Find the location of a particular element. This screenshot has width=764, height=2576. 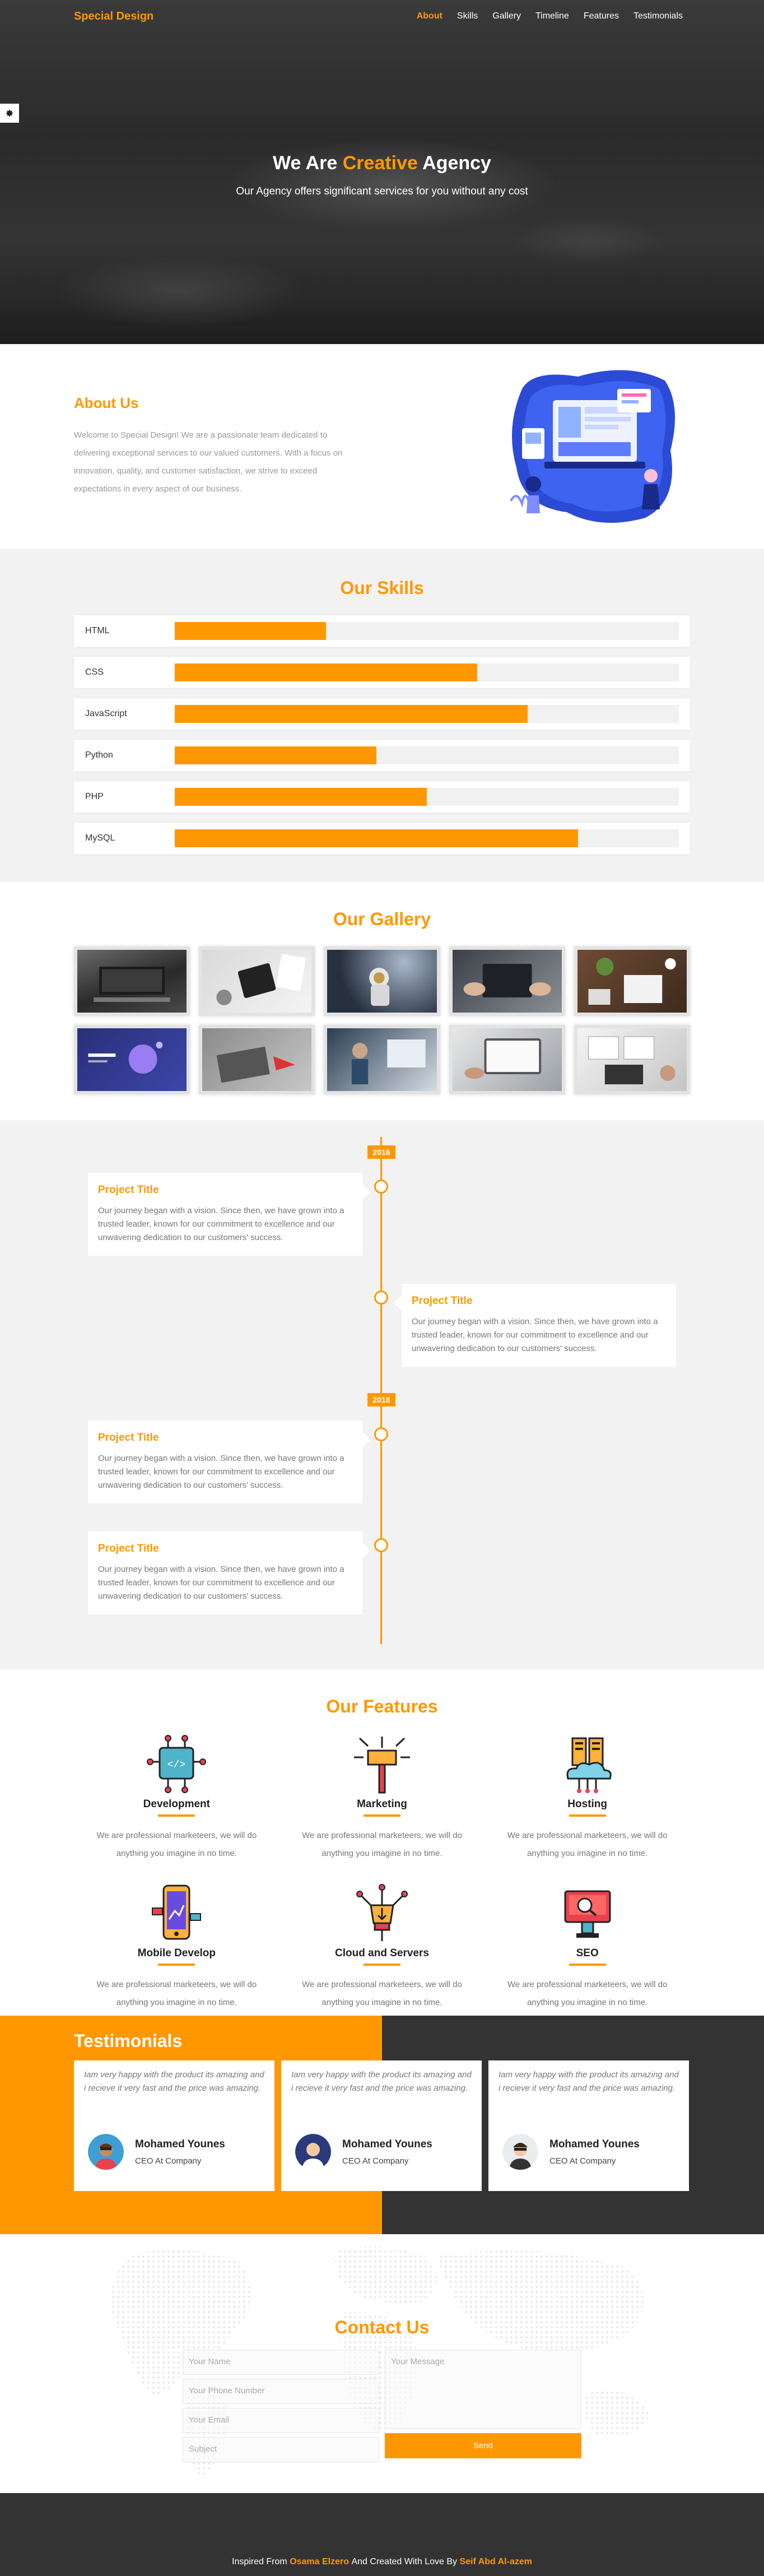

phone-input: Your Phone Number is located at coordinates (281, 2391).